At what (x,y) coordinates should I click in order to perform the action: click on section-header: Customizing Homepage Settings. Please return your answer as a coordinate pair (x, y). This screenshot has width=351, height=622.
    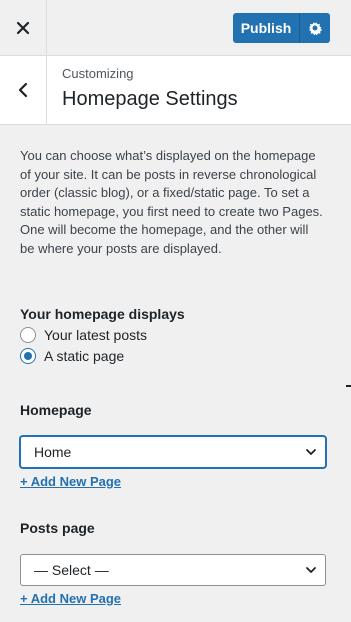
    Looking at the image, I should click on (175, 90).